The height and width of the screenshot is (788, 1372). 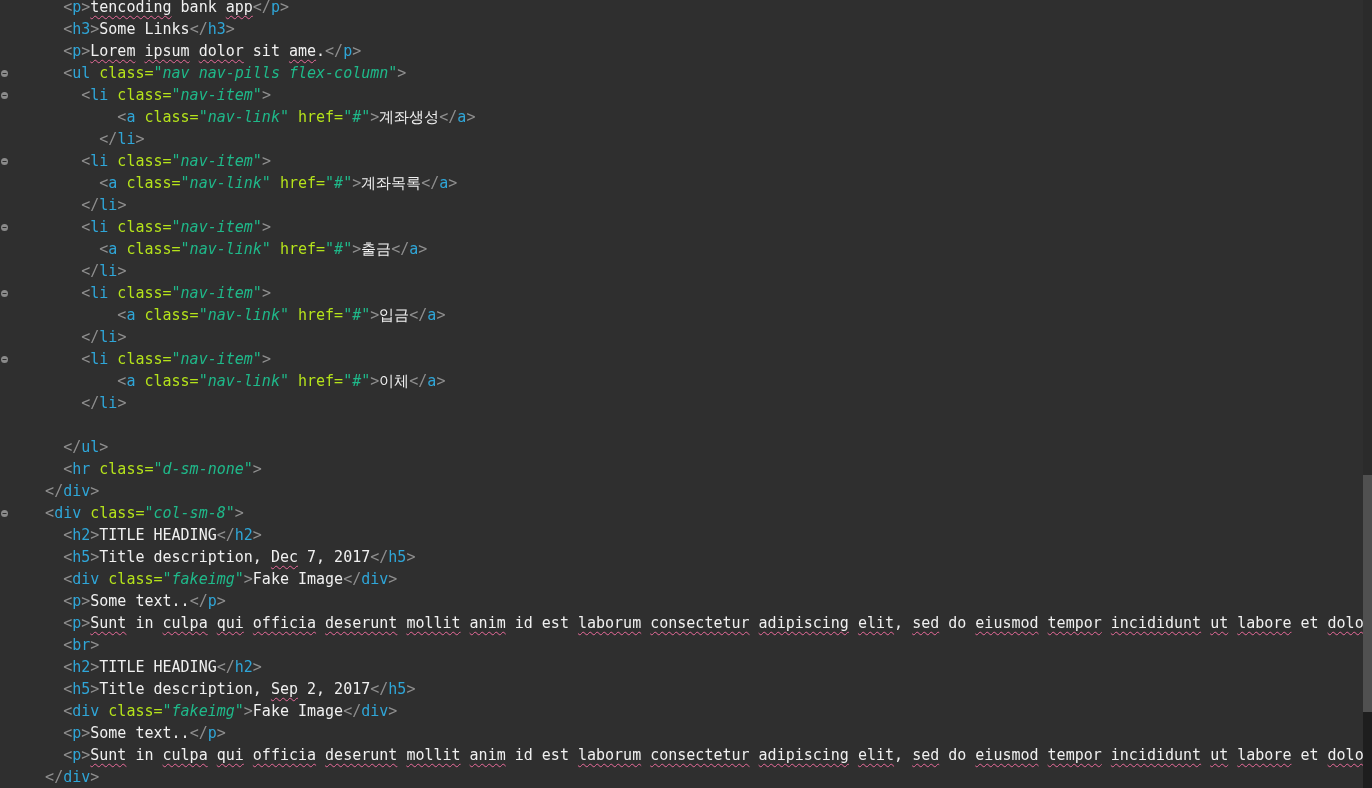 What do you see at coordinates (212, 51) in the screenshot?
I see `code-line: <p>Lorem ipsum dolor sit ame.</p>` at bounding box center [212, 51].